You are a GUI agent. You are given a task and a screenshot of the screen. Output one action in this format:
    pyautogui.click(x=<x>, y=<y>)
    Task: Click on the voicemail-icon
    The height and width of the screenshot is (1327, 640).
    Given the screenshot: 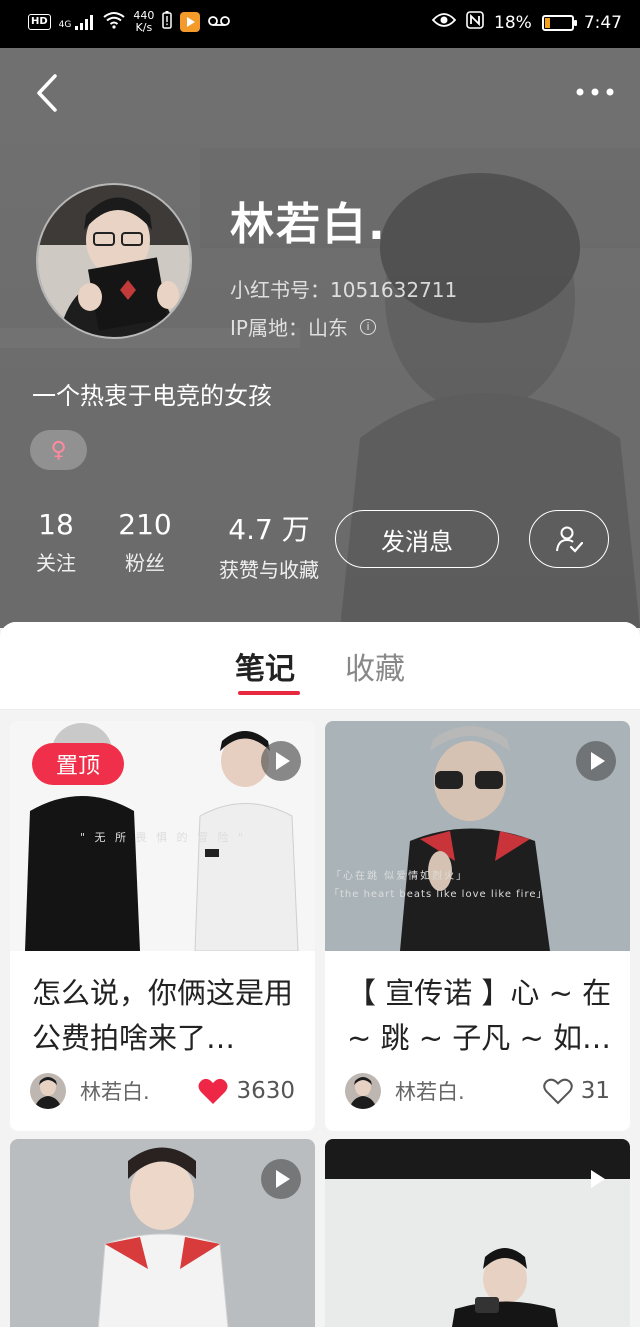 What is the action you would take?
    pyautogui.click(x=219, y=22)
    